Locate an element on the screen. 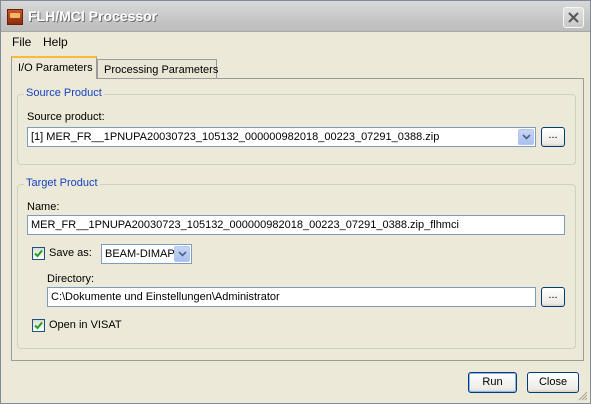 The height and width of the screenshot is (404, 591). open-in-visat-checkbox is located at coordinates (38, 325).